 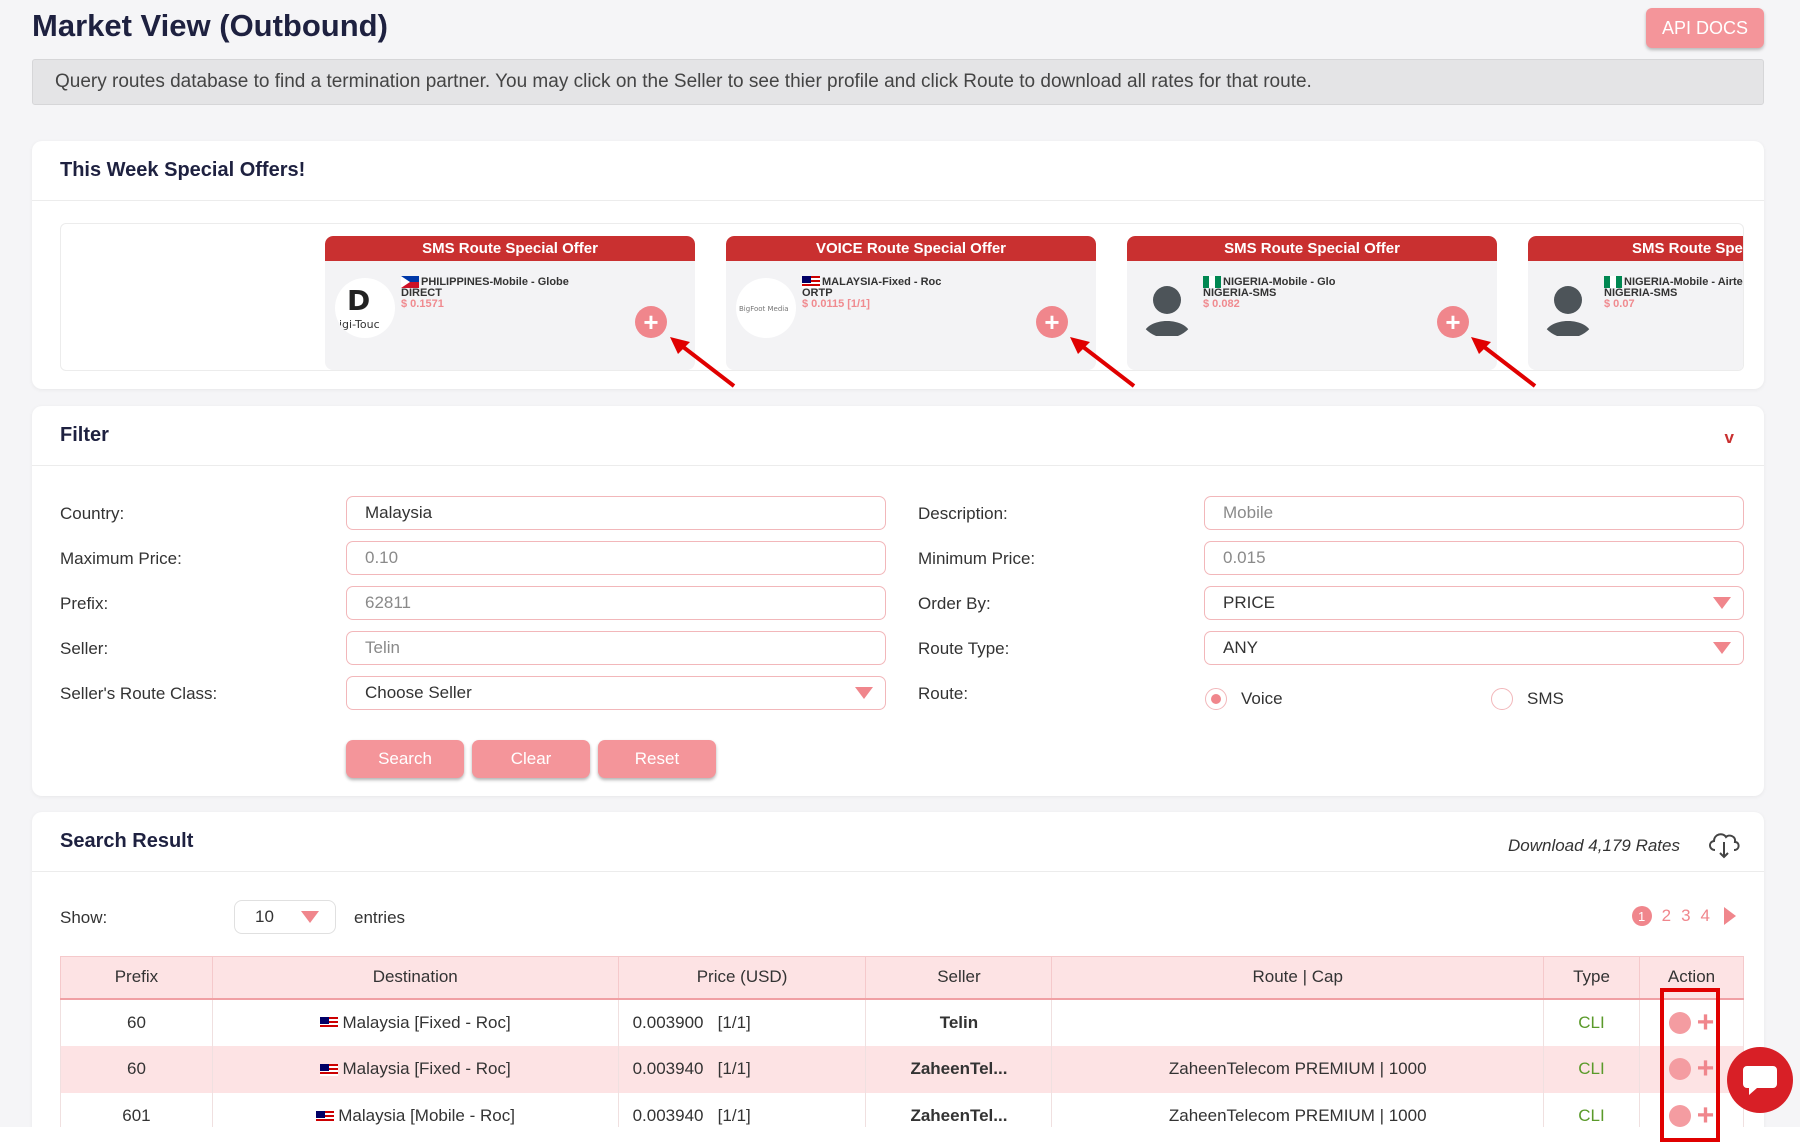 I want to click on special-offers-title: This Week Special Offers!, so click(x=898, y=171).